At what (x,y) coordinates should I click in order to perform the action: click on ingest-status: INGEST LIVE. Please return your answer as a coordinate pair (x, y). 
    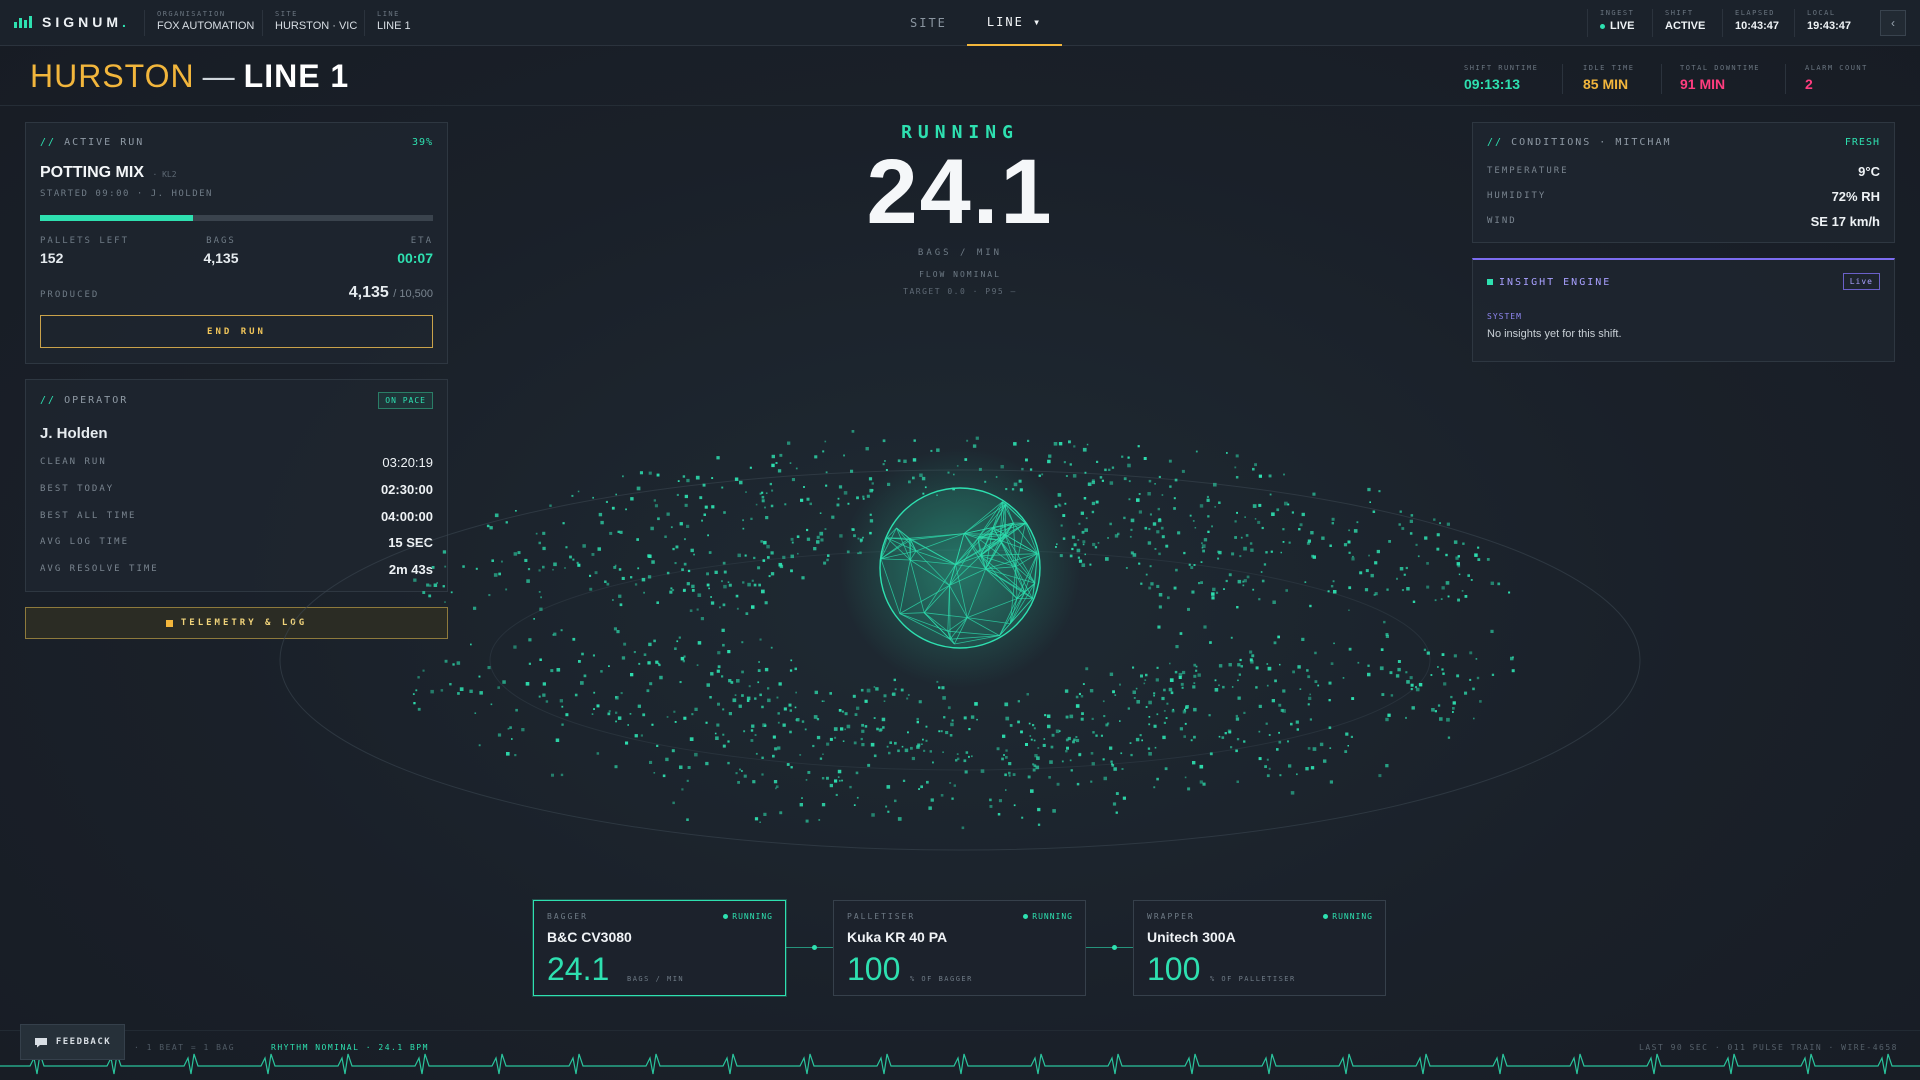
    Looking at the image, I should click on (1610, 23).